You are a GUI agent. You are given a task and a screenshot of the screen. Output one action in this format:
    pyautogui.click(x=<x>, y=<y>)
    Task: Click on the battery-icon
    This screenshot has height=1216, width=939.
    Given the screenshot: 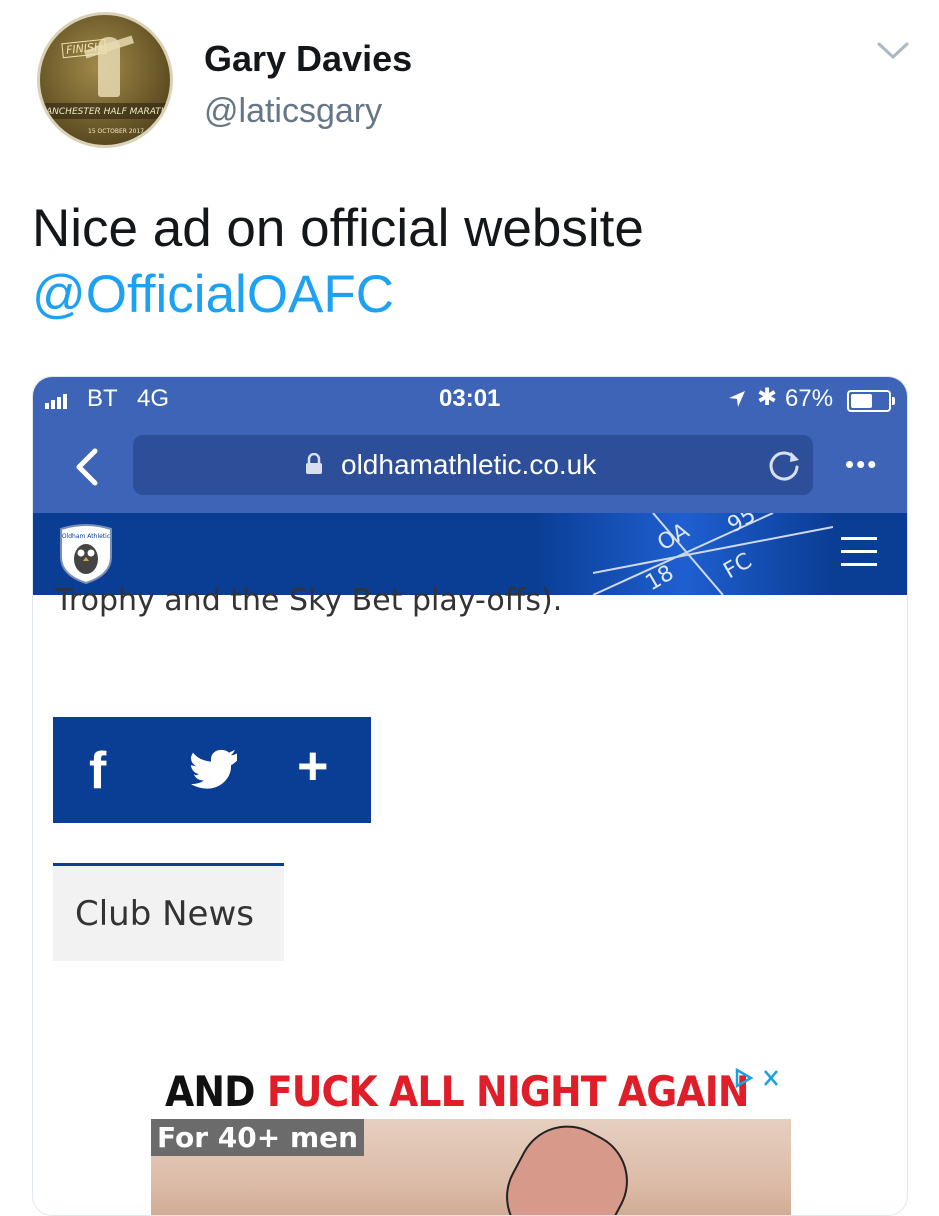 What is the action you would take?
    pyautogui.click(x=871, y=401)
    